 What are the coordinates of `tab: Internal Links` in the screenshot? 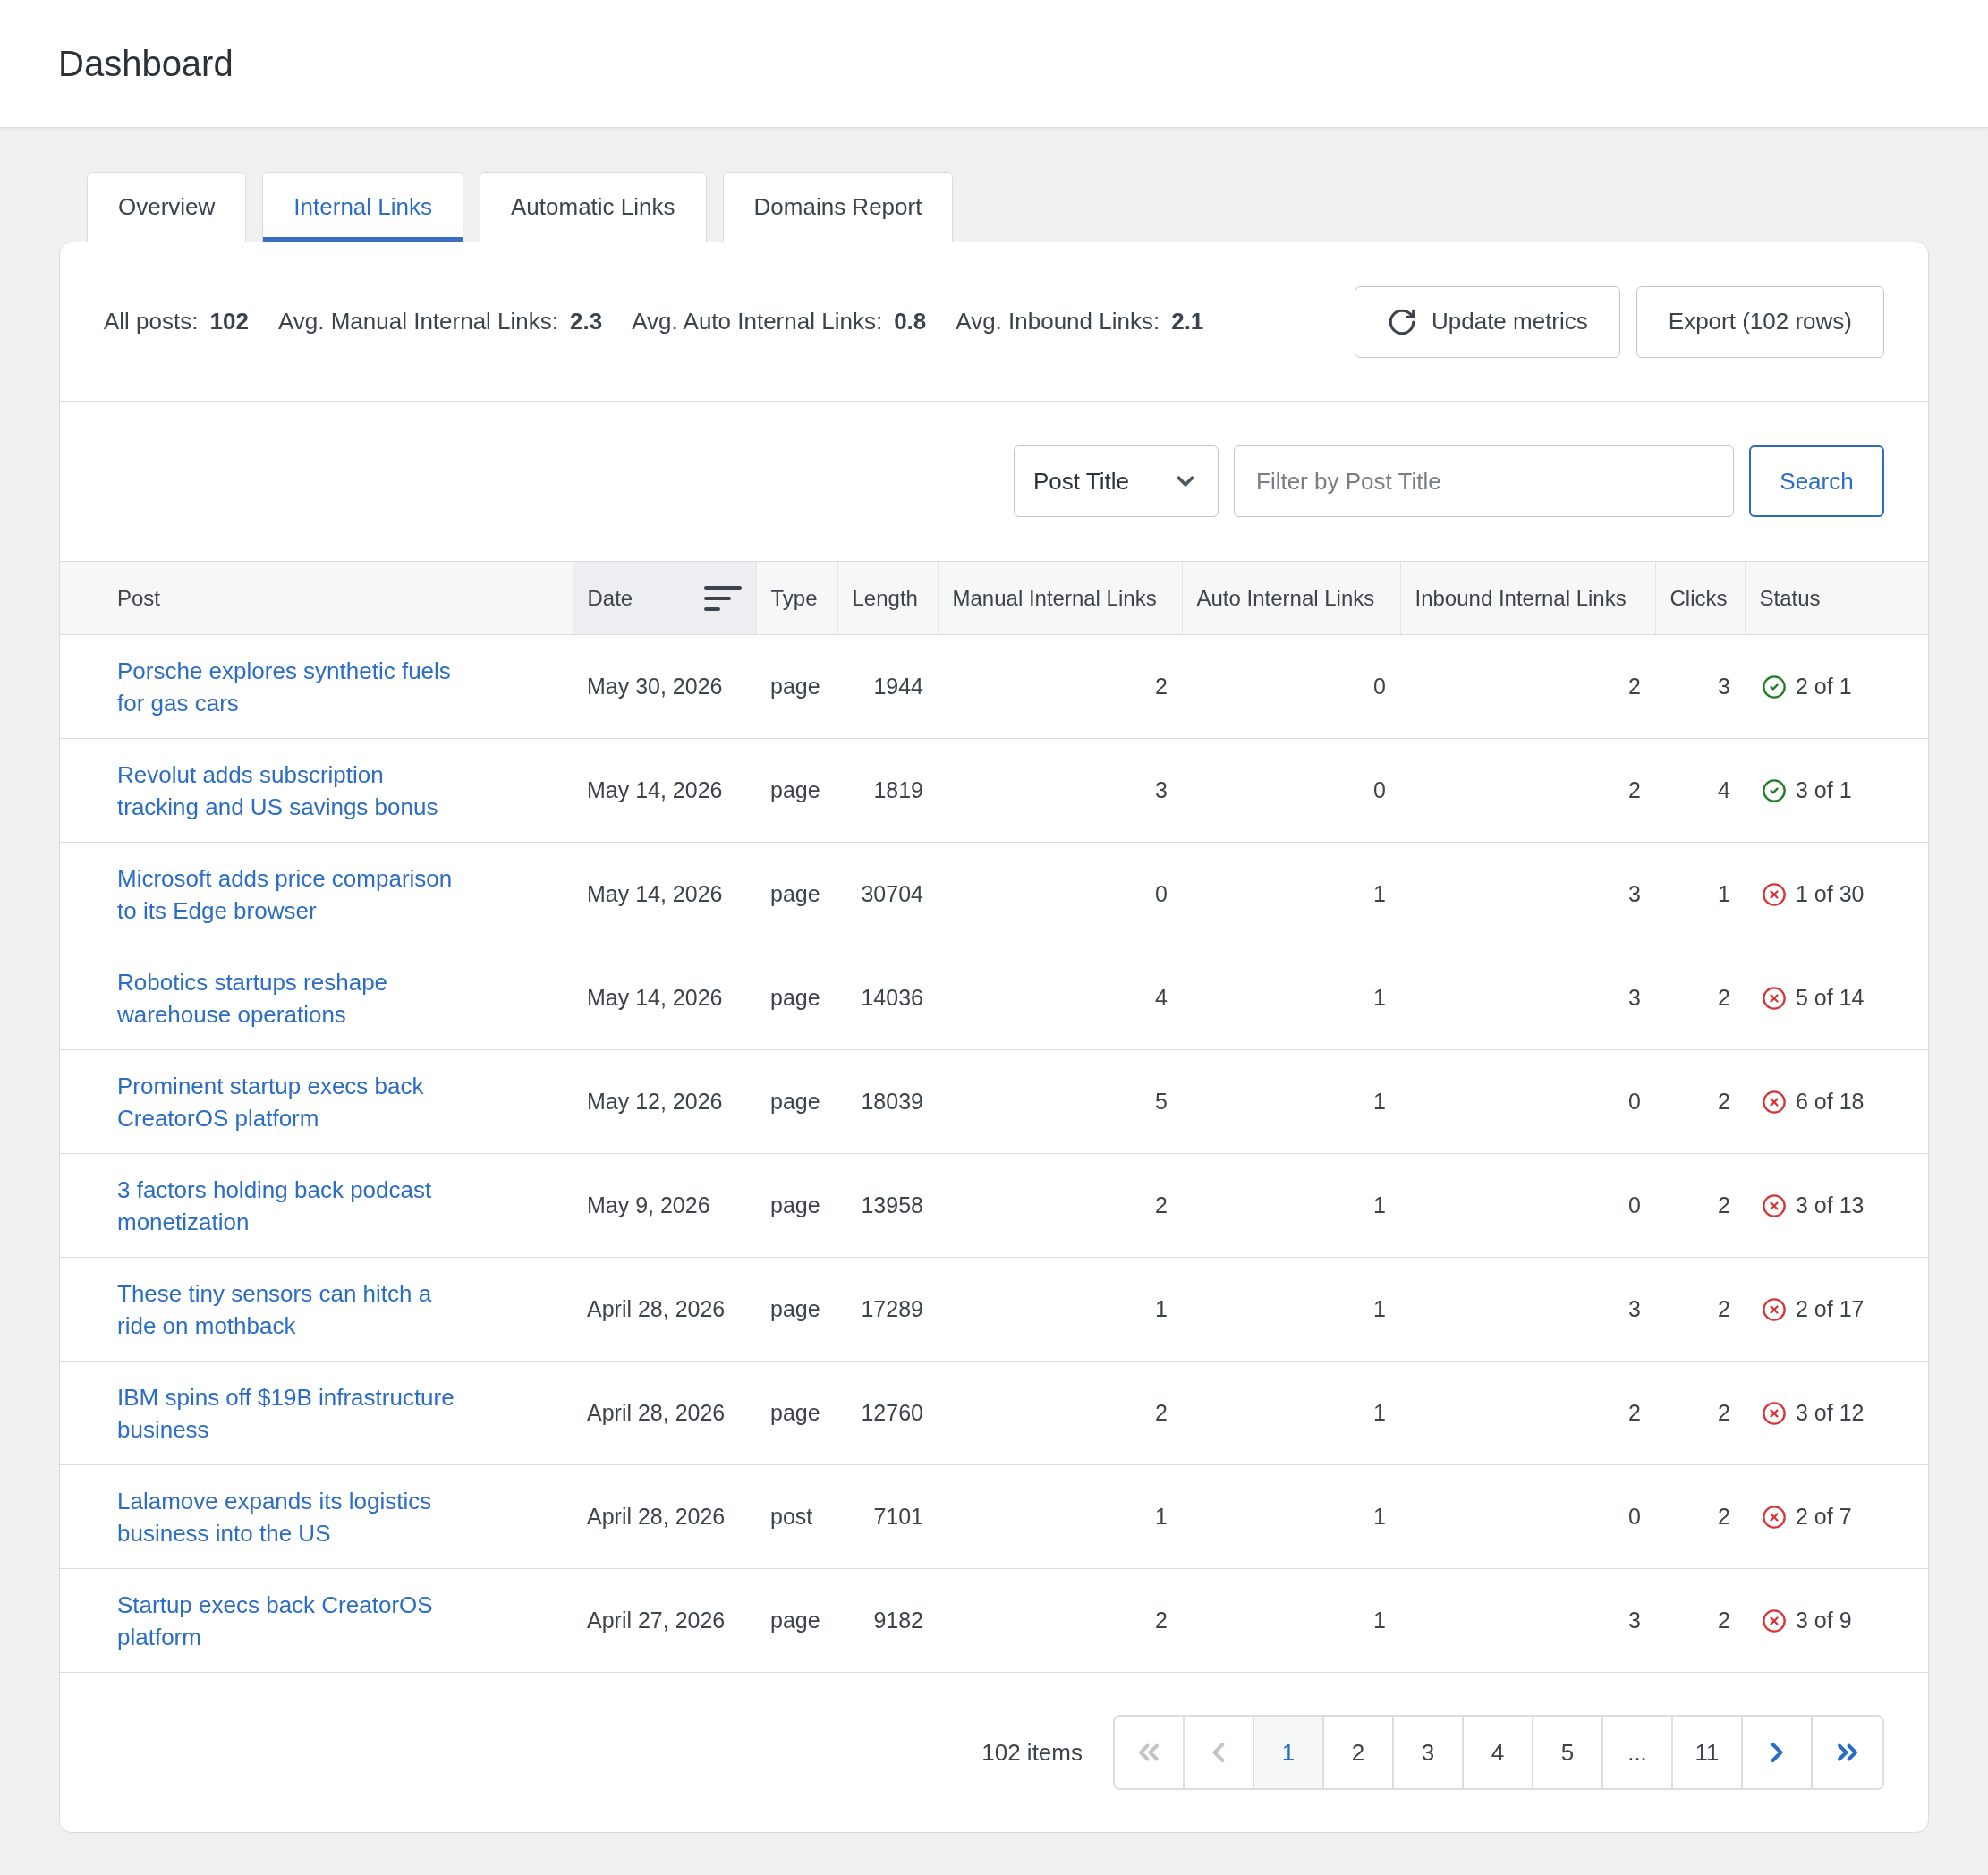 It's located at (362, 207).